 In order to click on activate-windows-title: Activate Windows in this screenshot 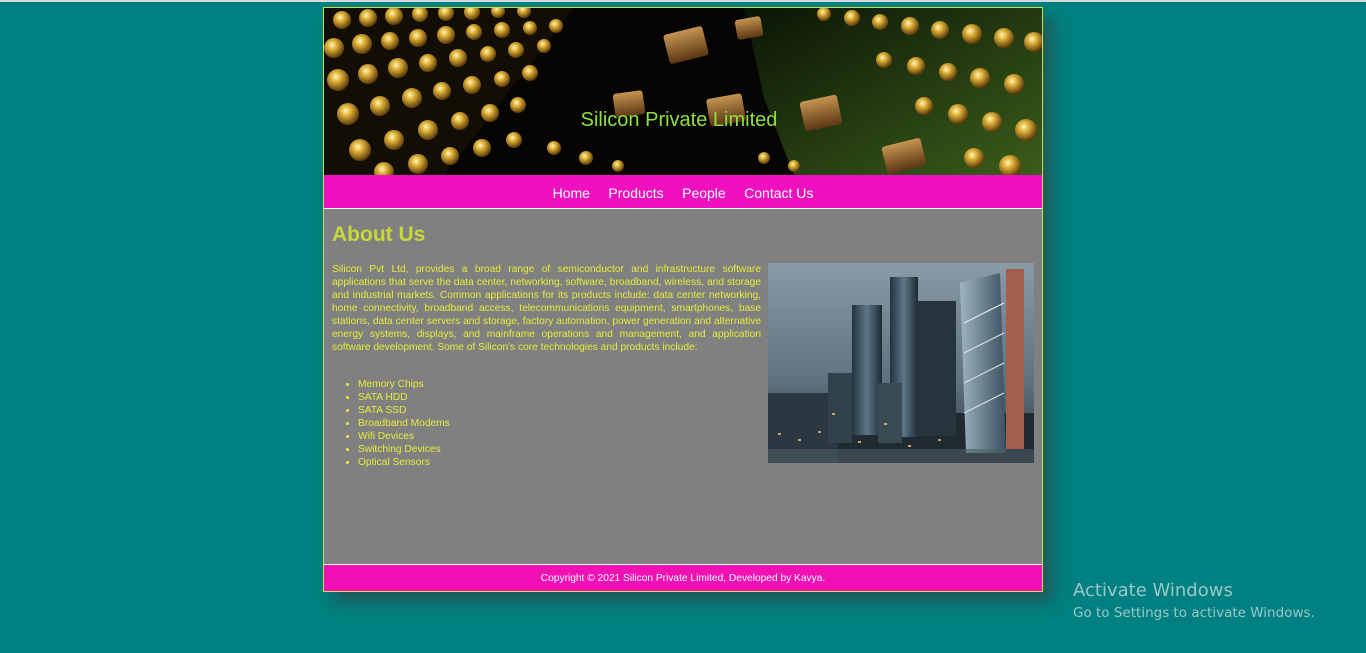, I will do `click(1153, 590)`.